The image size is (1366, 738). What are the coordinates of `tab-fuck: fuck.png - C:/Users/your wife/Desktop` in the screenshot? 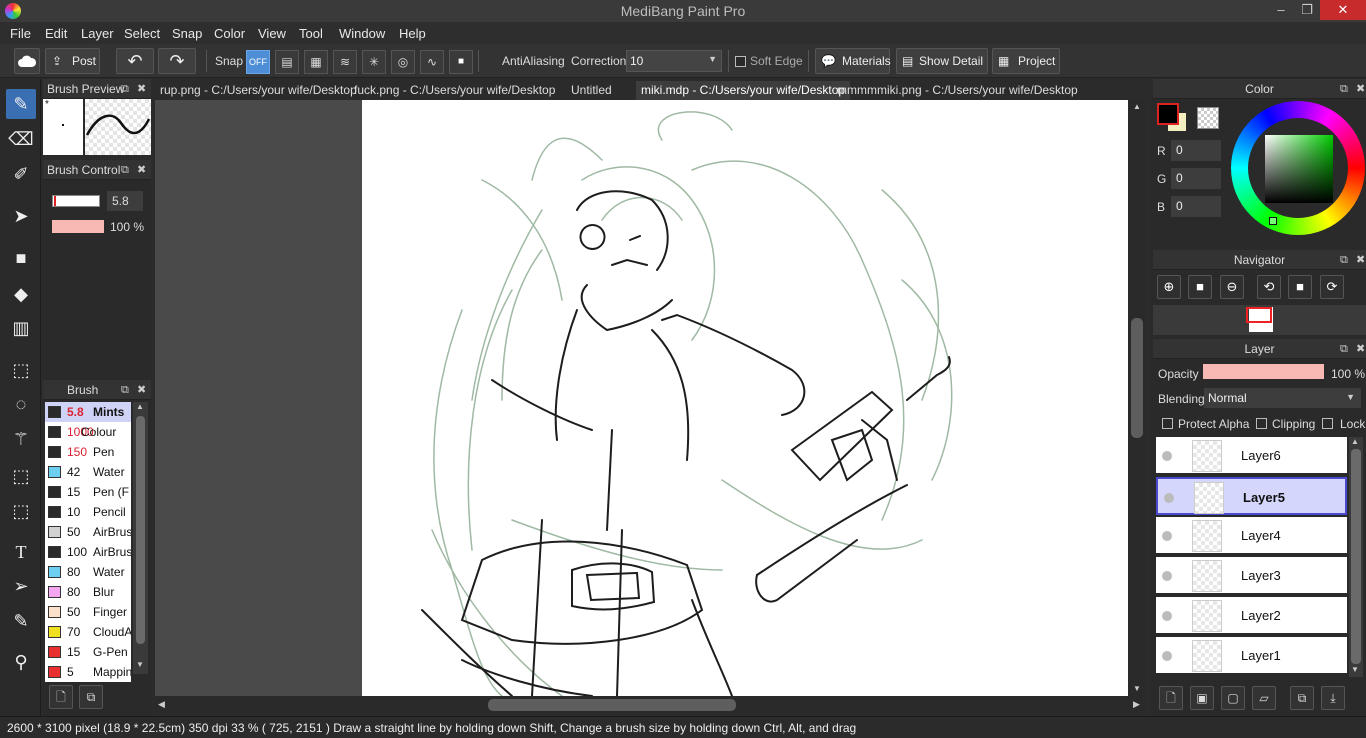 It's located at (454, 90).